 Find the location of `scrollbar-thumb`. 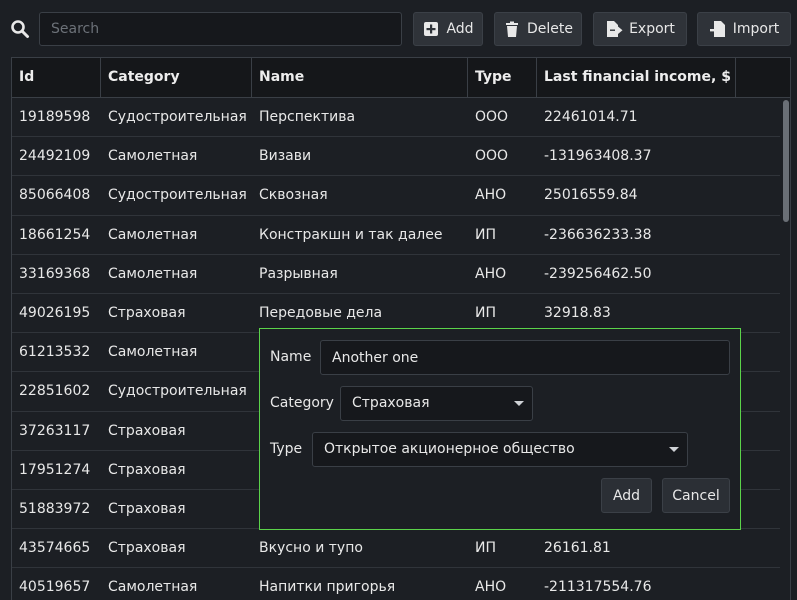

scrollbar-thumb is located at coordinates (786, 161).